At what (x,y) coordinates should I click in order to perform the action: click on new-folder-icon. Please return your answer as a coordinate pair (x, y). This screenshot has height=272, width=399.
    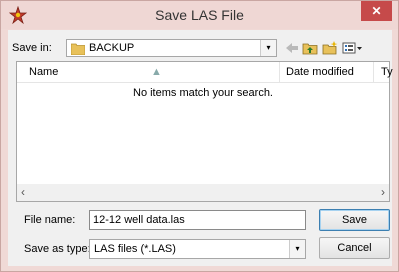
    Looking at the image, I should click on (330, 48).